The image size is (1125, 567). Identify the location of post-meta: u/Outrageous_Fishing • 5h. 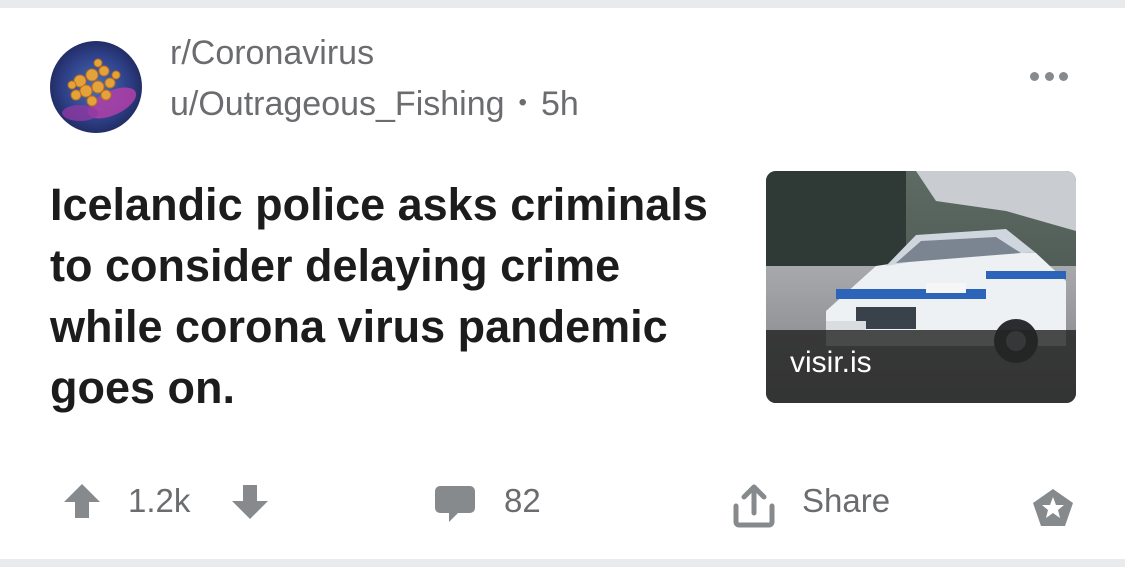
(374, 104).